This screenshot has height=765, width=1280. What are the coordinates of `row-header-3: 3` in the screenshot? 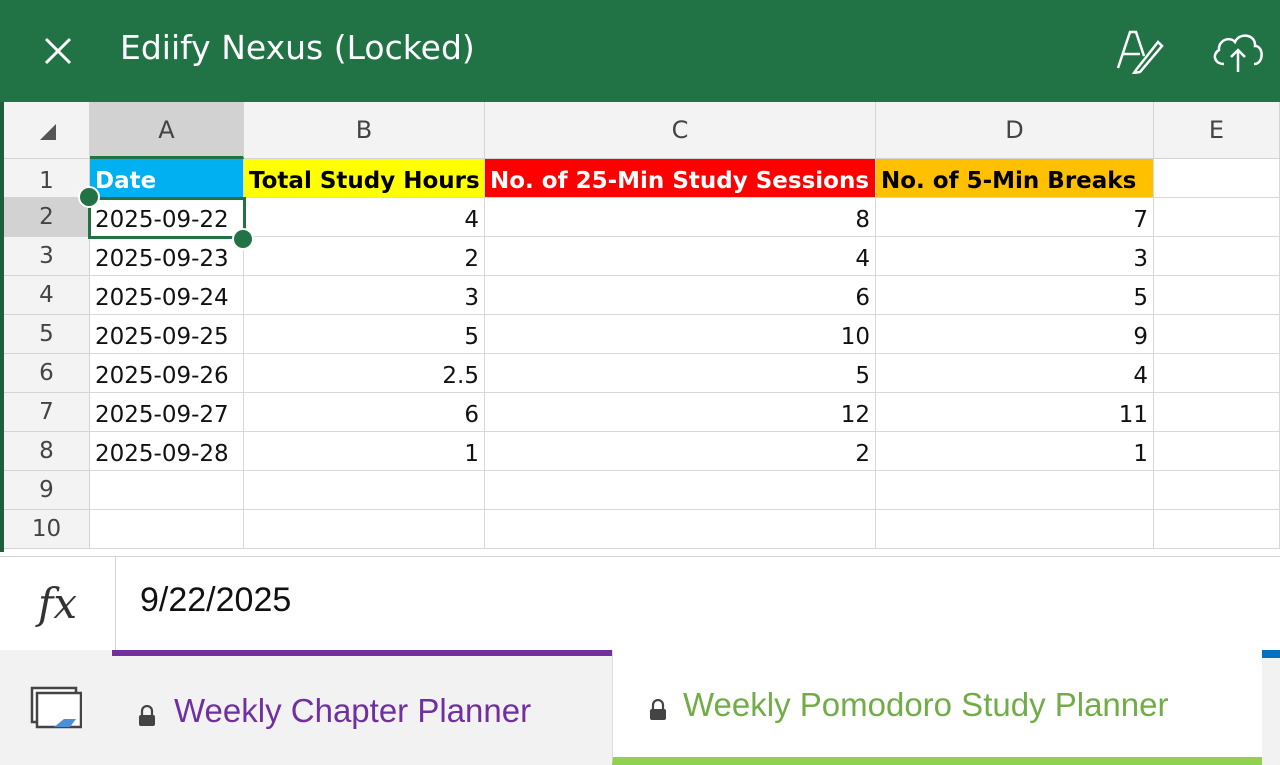 It's located at (47, 256).